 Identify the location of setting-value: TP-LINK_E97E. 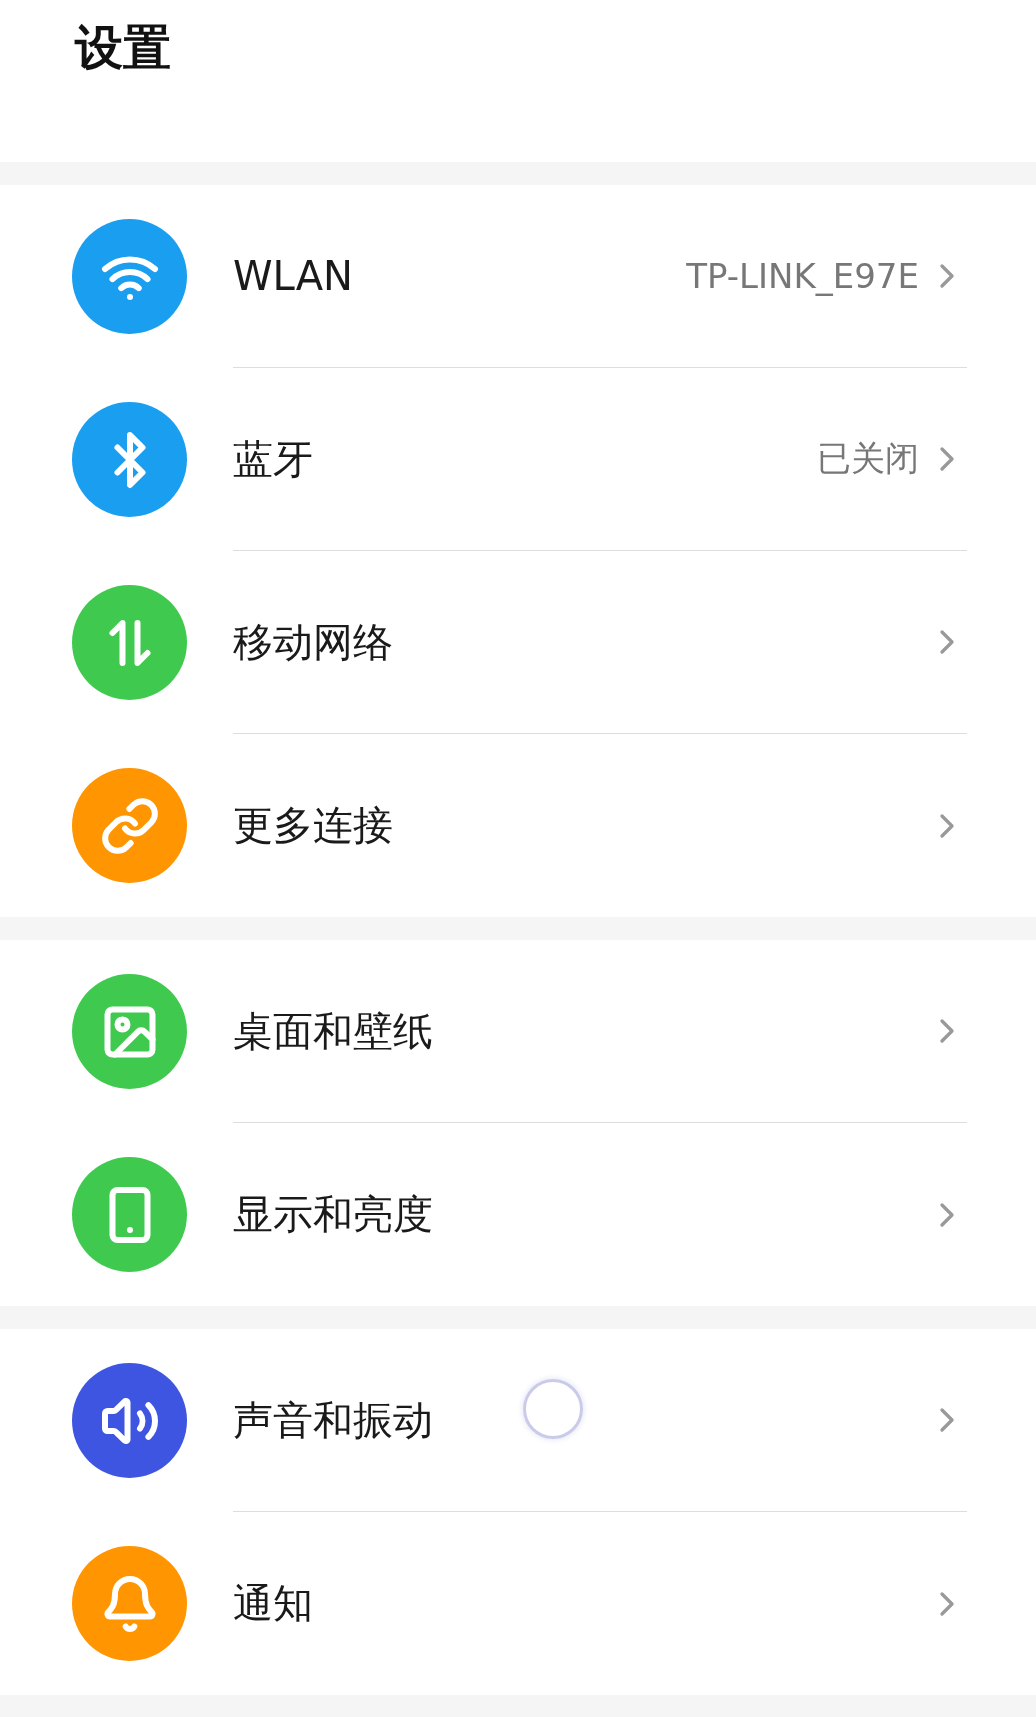
(802, 276).